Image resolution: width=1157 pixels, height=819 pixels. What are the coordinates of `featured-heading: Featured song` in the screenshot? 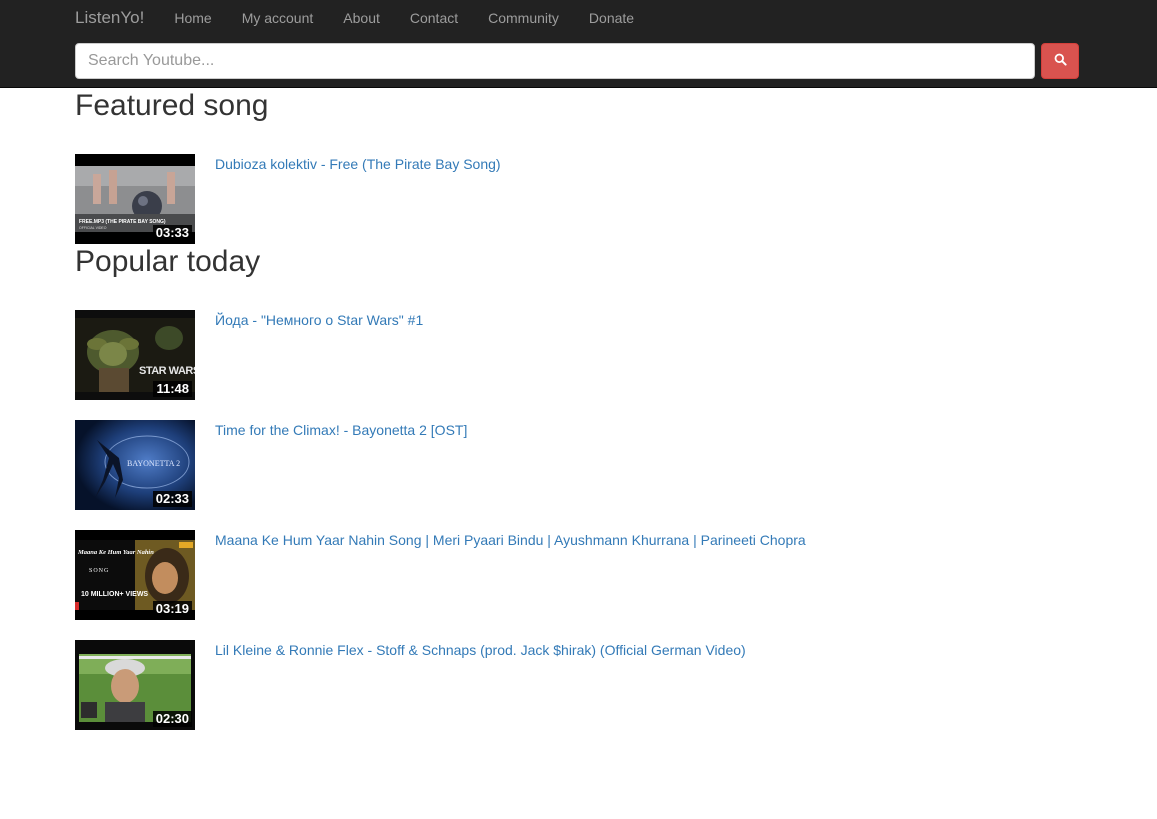 It's located at (172, 105).